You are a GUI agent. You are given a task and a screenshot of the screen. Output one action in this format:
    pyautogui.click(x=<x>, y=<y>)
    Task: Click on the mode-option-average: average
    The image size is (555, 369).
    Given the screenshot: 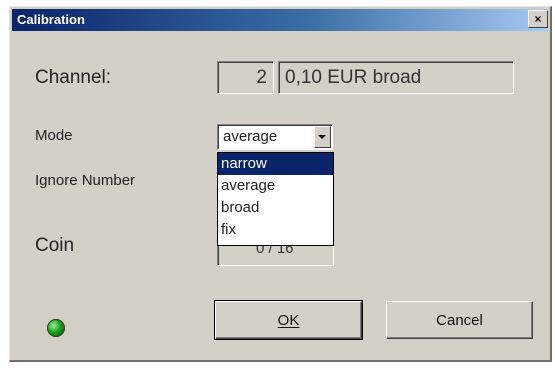 What is the action you would take?
    pyautogui.click(x=275, y=186)
    